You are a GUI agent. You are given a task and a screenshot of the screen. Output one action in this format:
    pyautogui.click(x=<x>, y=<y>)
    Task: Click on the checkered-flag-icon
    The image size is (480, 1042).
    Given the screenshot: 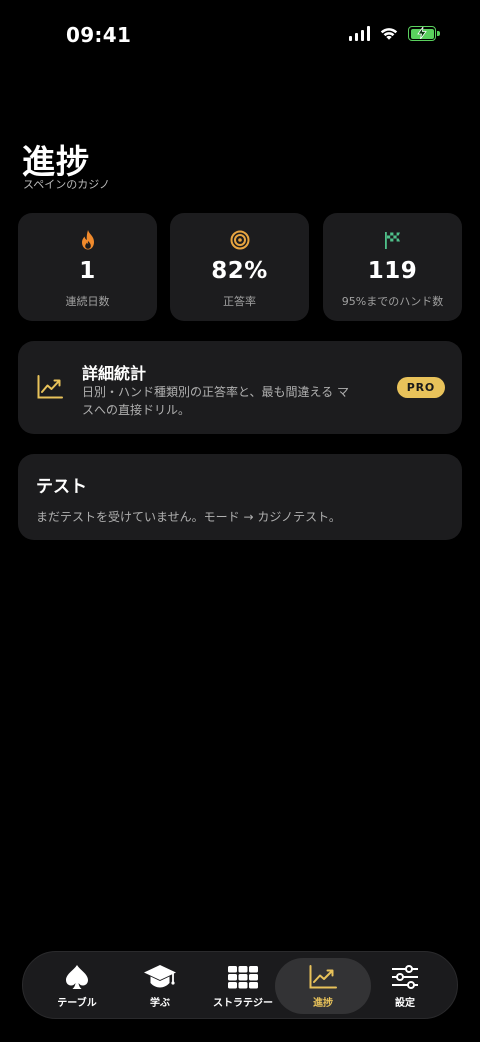 What is the action you would take?
    pyautogui.click(x=393, y=240)
    